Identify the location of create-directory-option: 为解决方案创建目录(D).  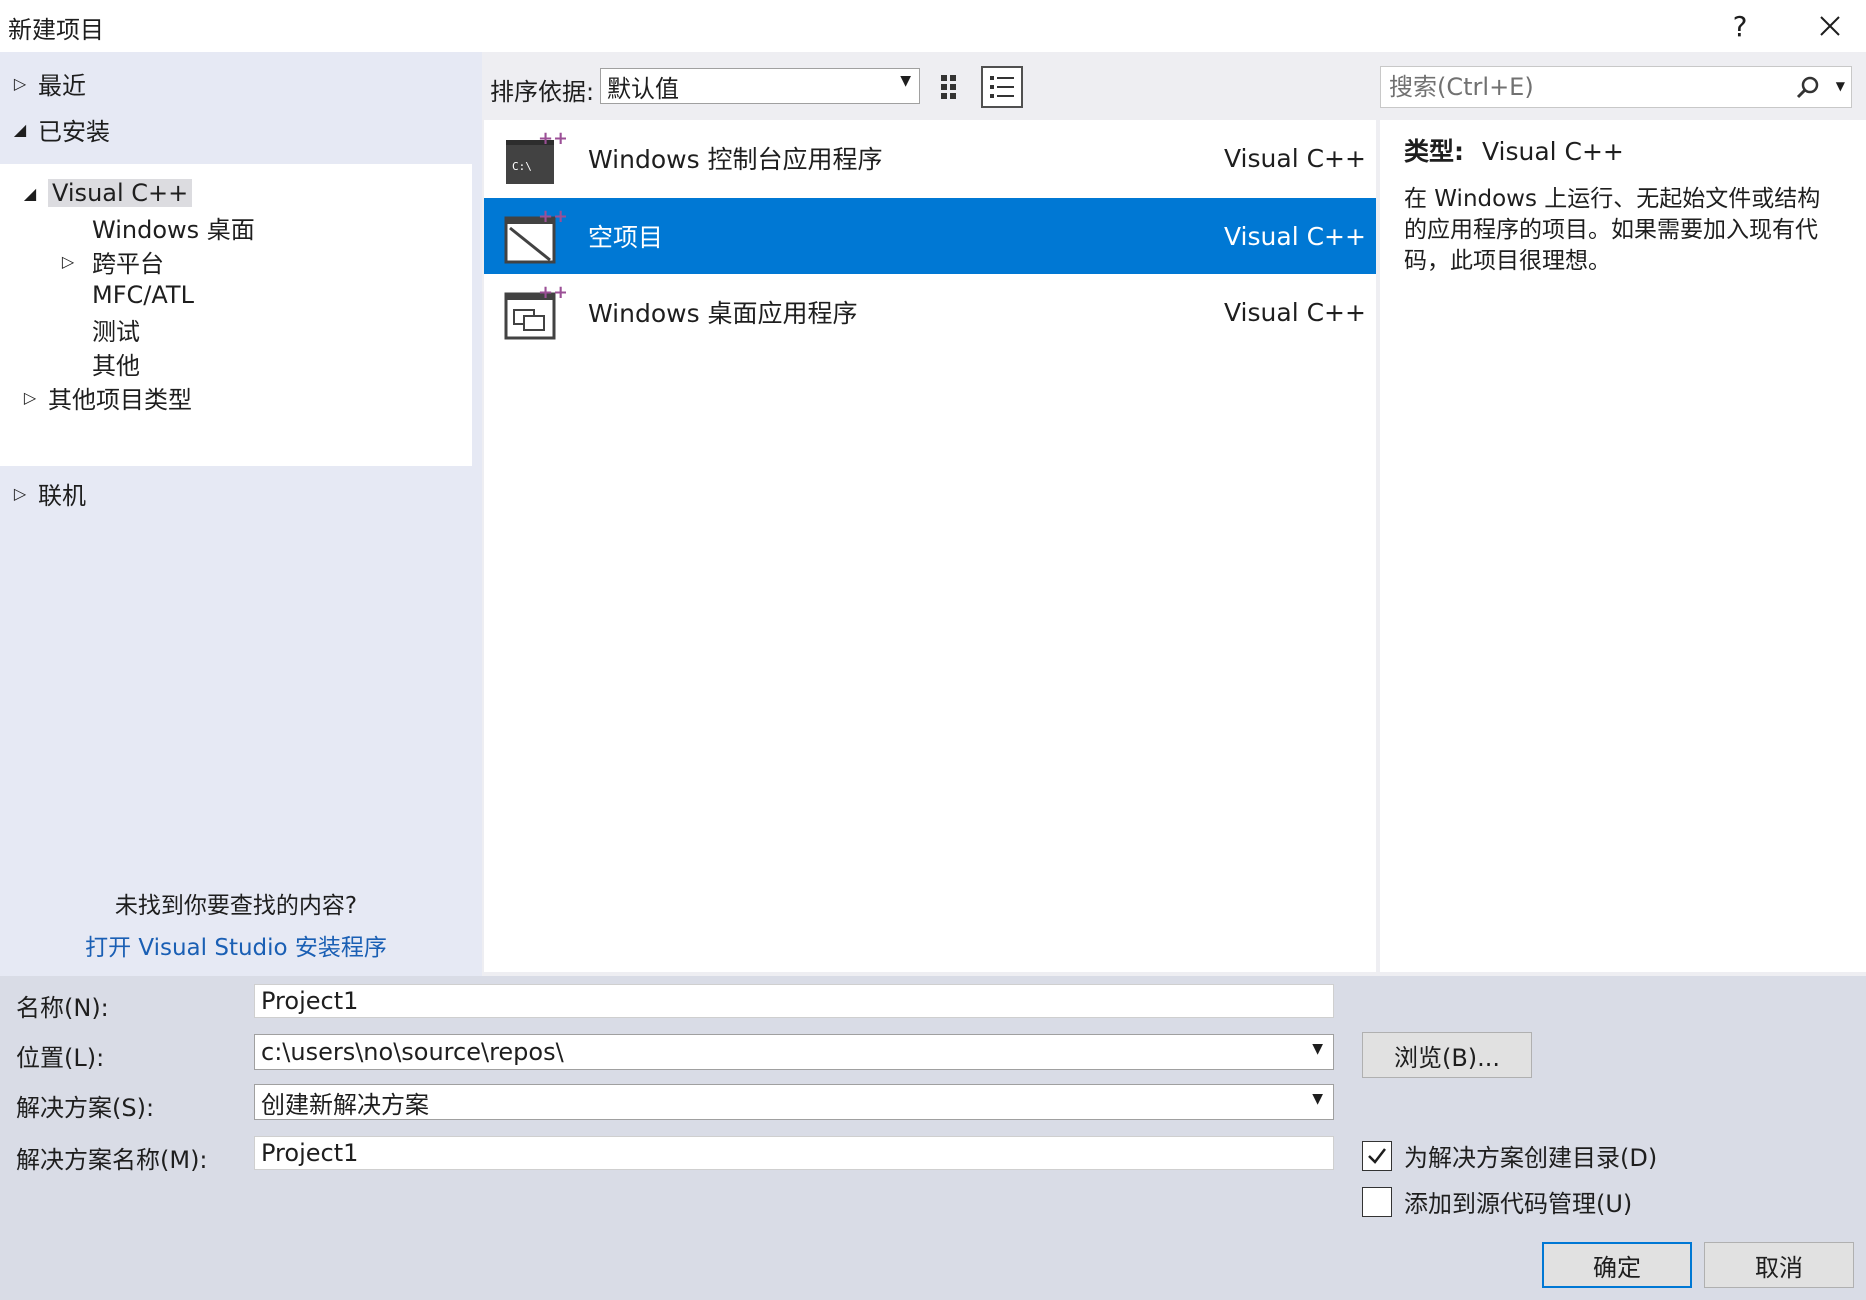
(1509, 1155).